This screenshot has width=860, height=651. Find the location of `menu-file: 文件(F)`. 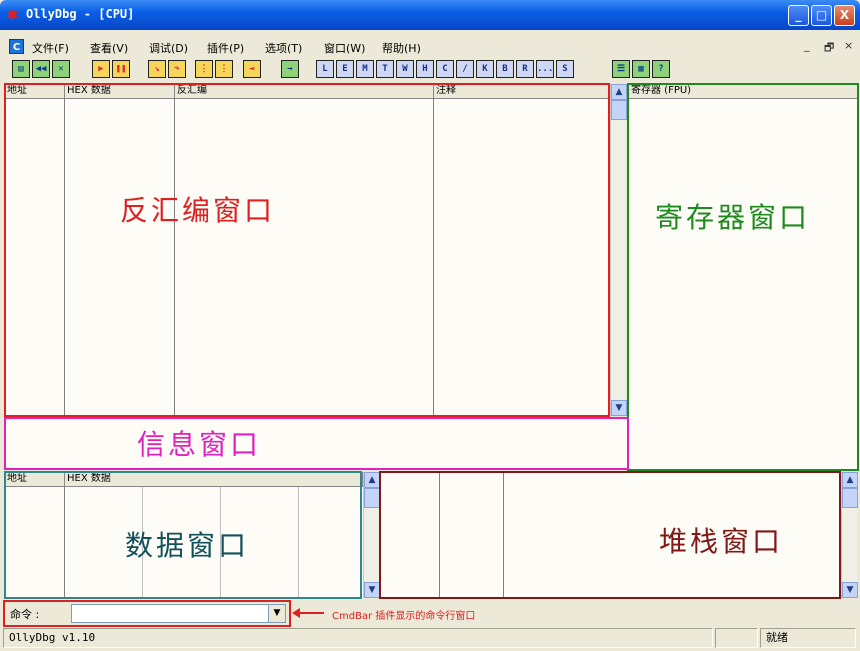

menu-file: 文件(F) is located at coordinates (50, 48).